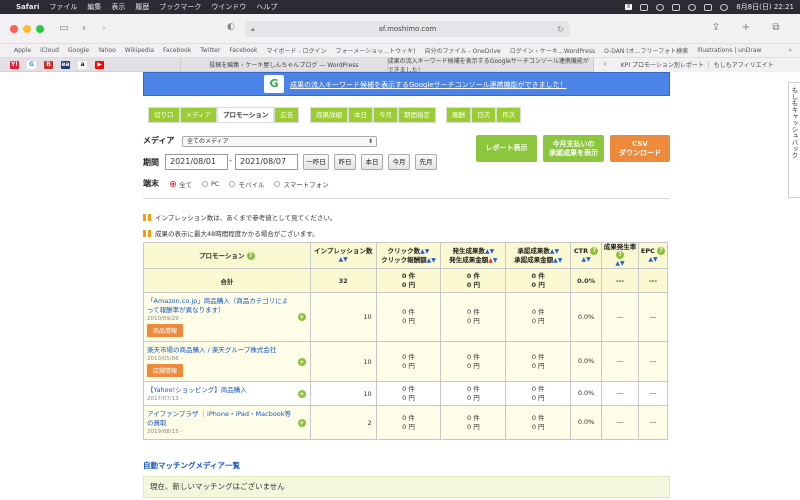 The width and height of the screenshot is (800, 500). What do you see at coordinates (94, 7) in the screenshot?
I see `menu-item: 編集` at bounding box center [94, 7].